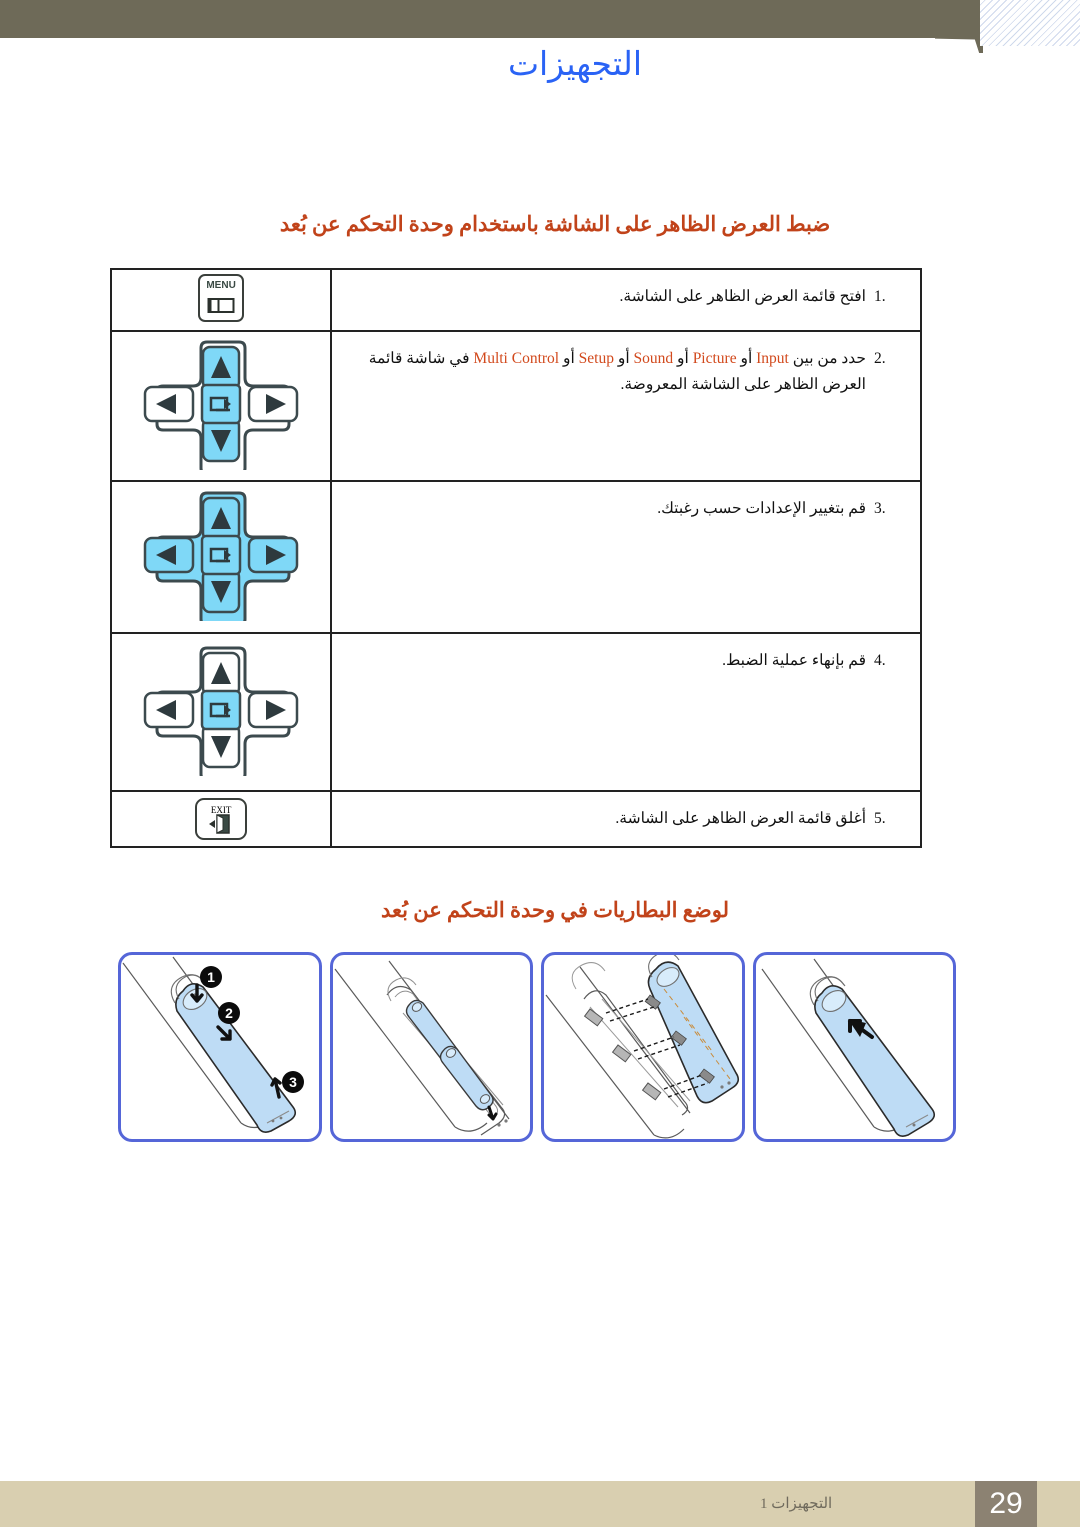 The height and width of the screenshot is (1527, 1080). I want to click on remove-cover-panel: 1 2 3, so click(220, 1047).